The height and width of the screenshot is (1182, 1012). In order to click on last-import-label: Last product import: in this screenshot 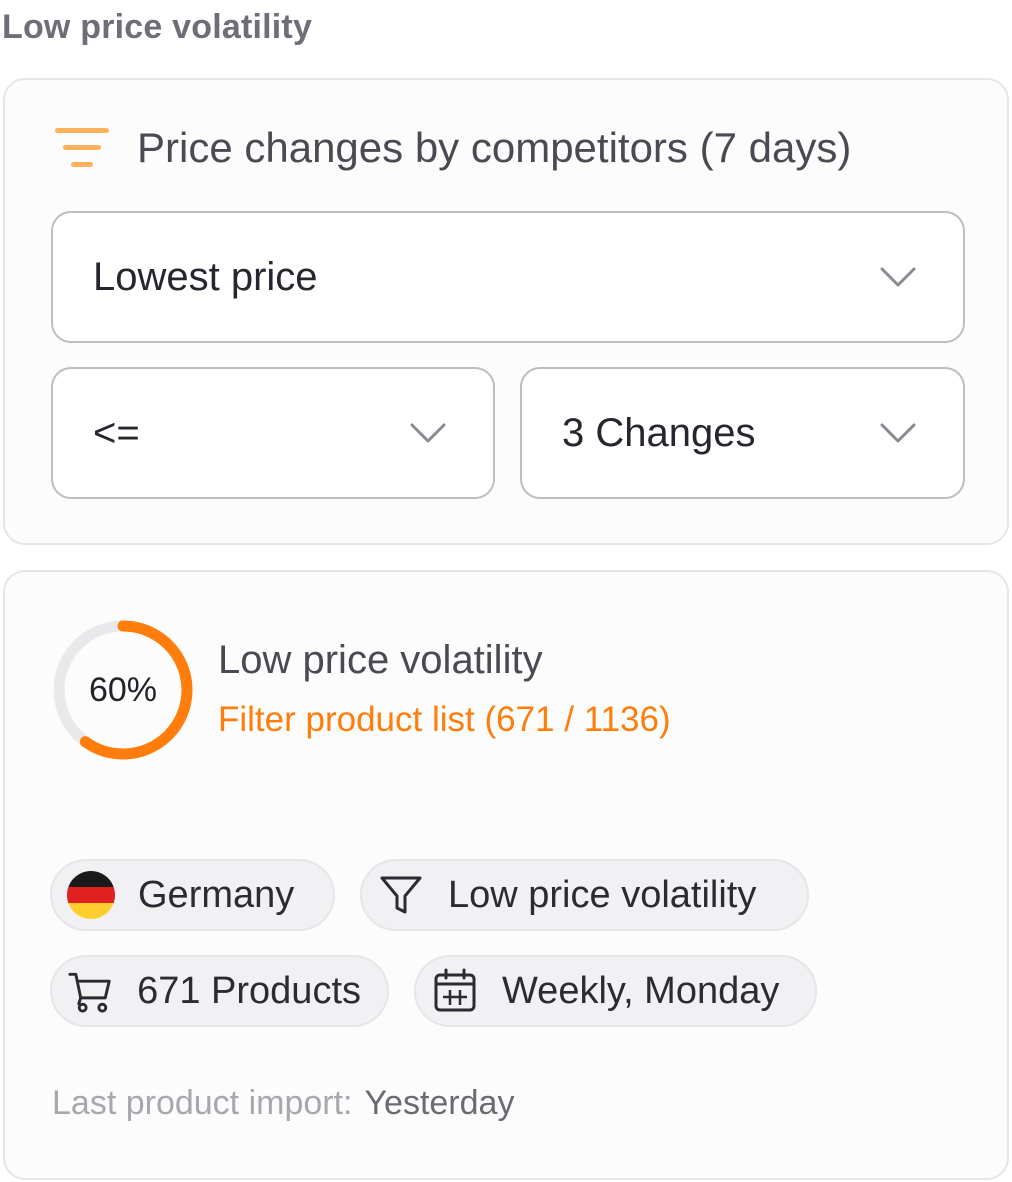, I will do `click(202, 1103)`.